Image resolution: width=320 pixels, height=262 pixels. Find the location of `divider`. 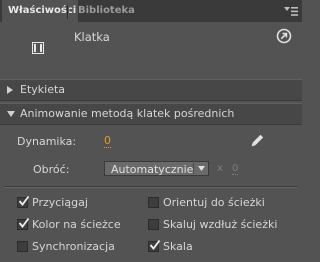

divider is located at coordinates (151, 187).